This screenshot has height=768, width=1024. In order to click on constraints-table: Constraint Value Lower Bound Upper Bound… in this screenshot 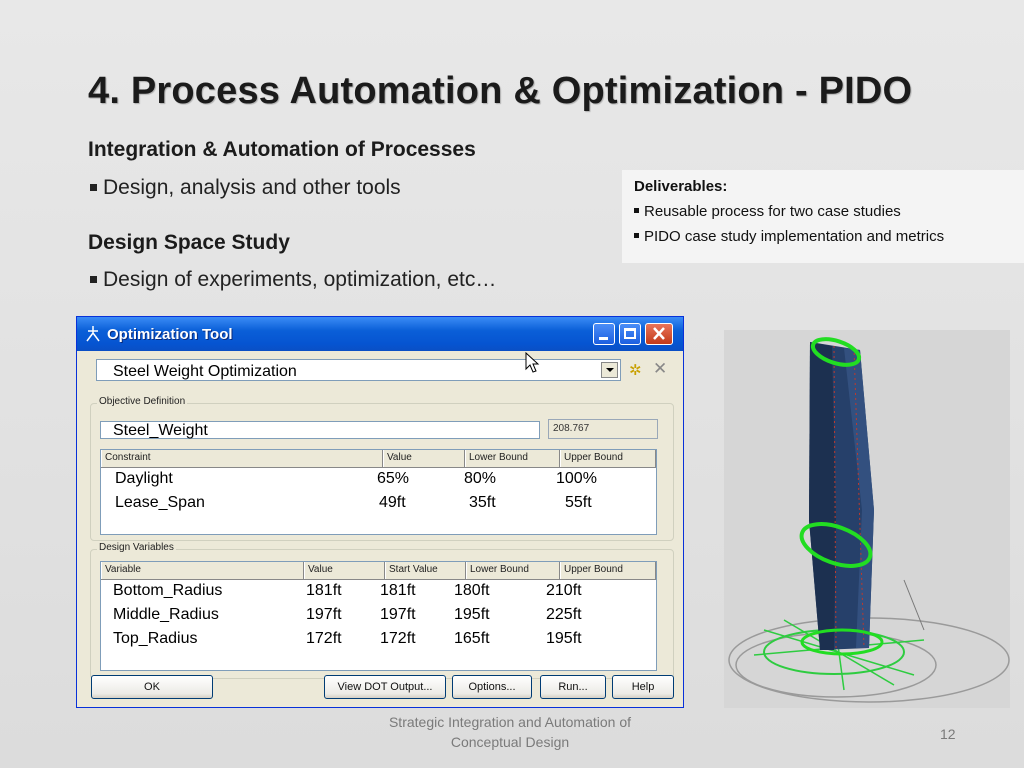, I will do `click(378, 492)`.